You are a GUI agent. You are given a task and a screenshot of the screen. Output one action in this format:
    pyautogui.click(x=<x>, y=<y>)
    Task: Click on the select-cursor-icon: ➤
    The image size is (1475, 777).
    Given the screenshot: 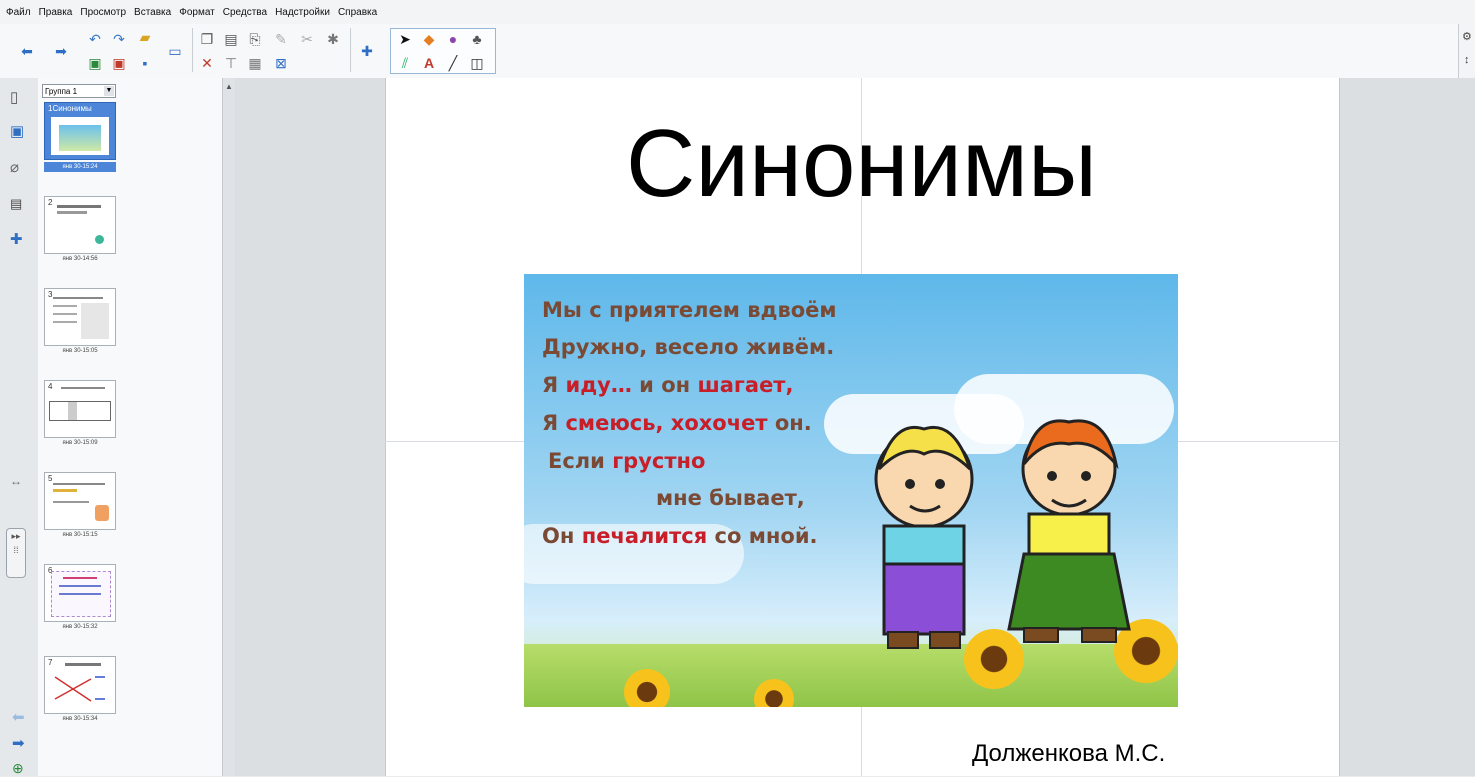 What is the action you would take?
    pyautogui.click(x=405, y=39)
    